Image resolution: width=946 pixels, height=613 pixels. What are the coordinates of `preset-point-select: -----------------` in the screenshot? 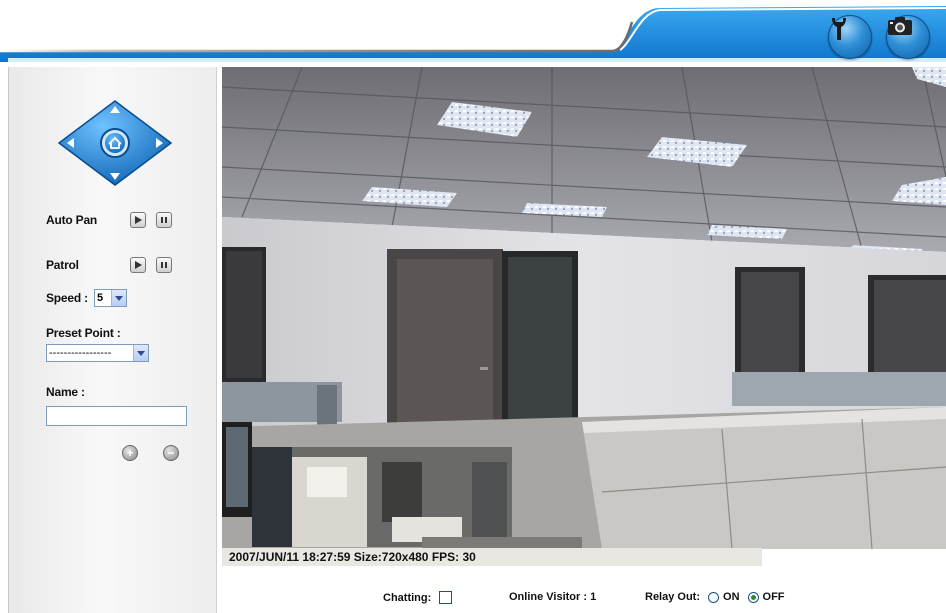 It's located at (97, 353).